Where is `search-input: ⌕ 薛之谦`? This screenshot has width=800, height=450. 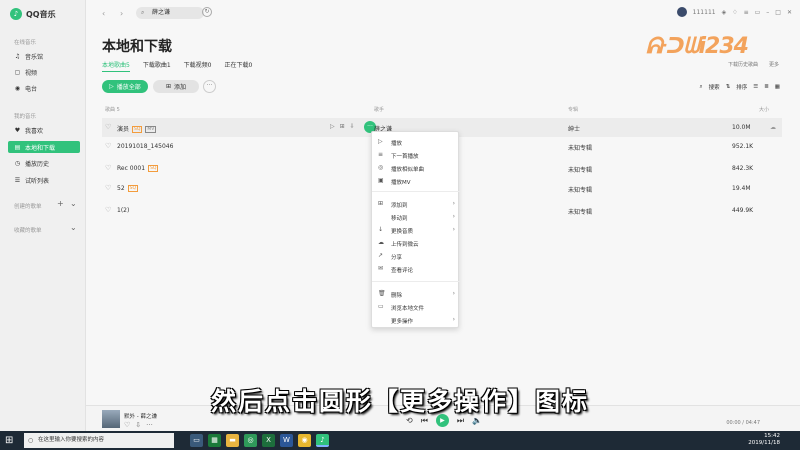 search-input: ⌕ 薛之谦 is located at coordinates (170, 13).